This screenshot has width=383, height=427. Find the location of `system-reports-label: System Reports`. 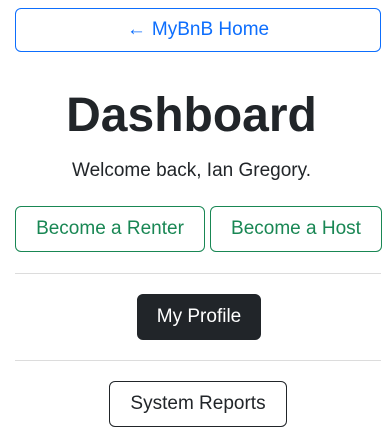

system-reports-label: System Reports is located at coordinates (198, 403).